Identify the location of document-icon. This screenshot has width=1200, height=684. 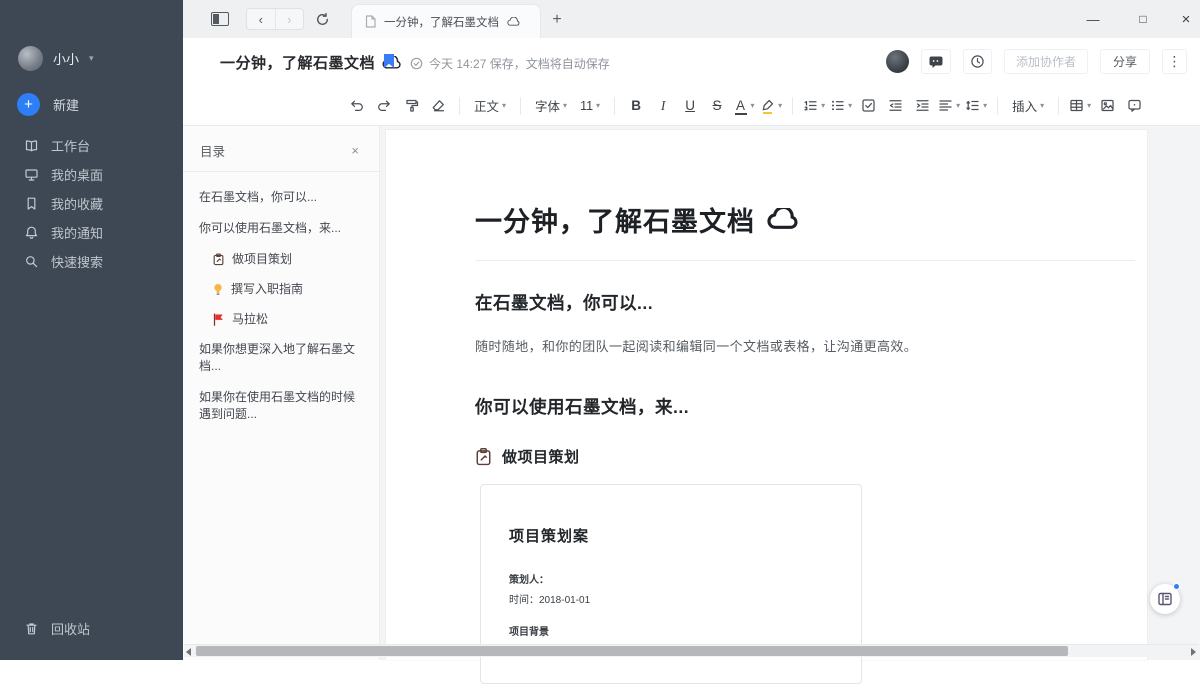
(370, 21).